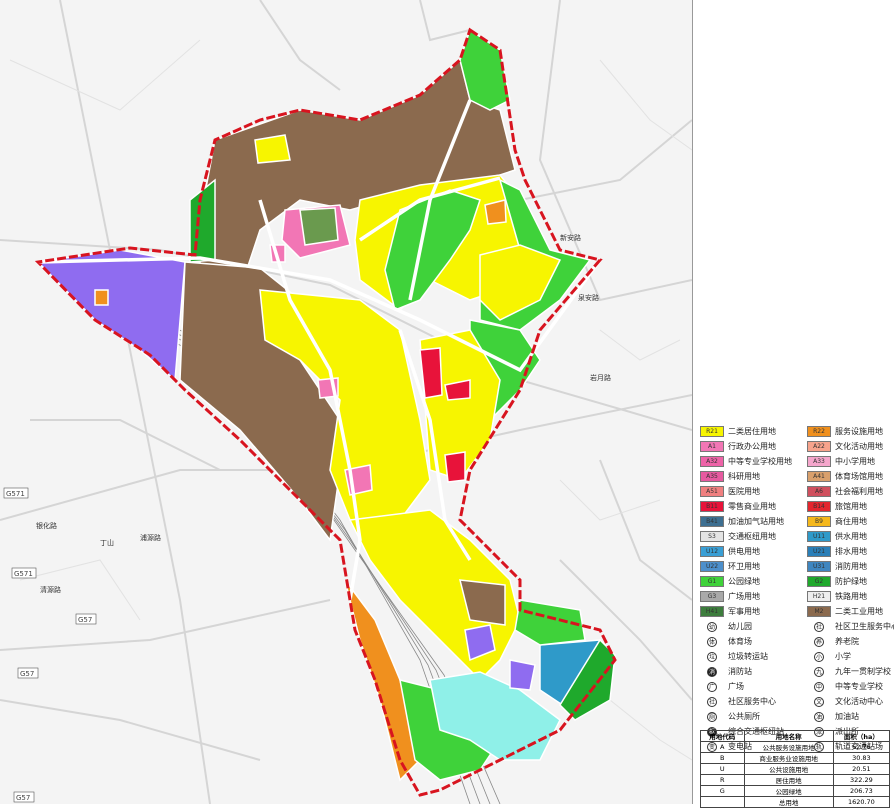 This screenshot has height=808, width=894. Describe the element at coordinates (819, 701) in the screenshot. I see `facility-symbol-icon: 文` at that location.